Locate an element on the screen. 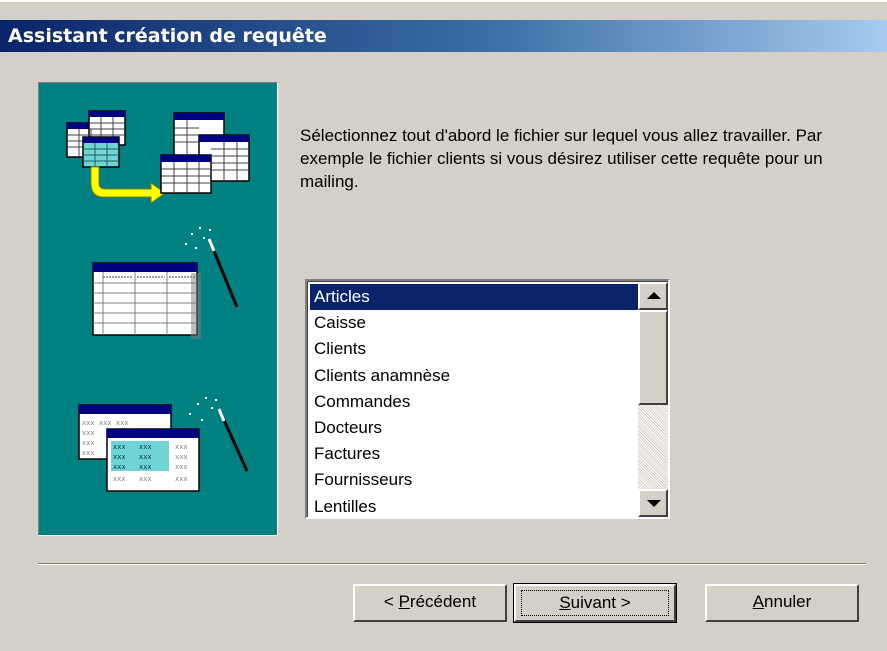  tables-join-icon is located at coordinates (158, 157).